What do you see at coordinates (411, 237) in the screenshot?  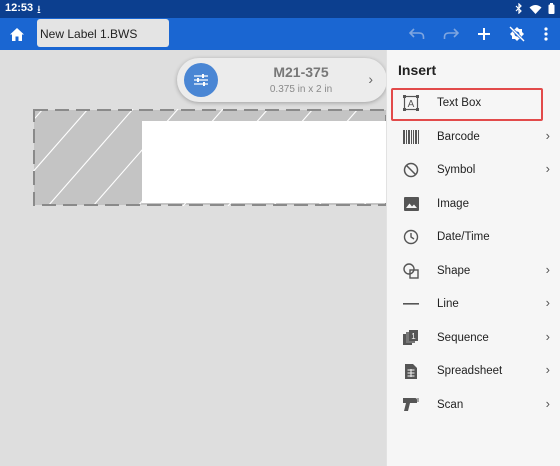 I see `clock-icon` at bounding box center [411, 237].